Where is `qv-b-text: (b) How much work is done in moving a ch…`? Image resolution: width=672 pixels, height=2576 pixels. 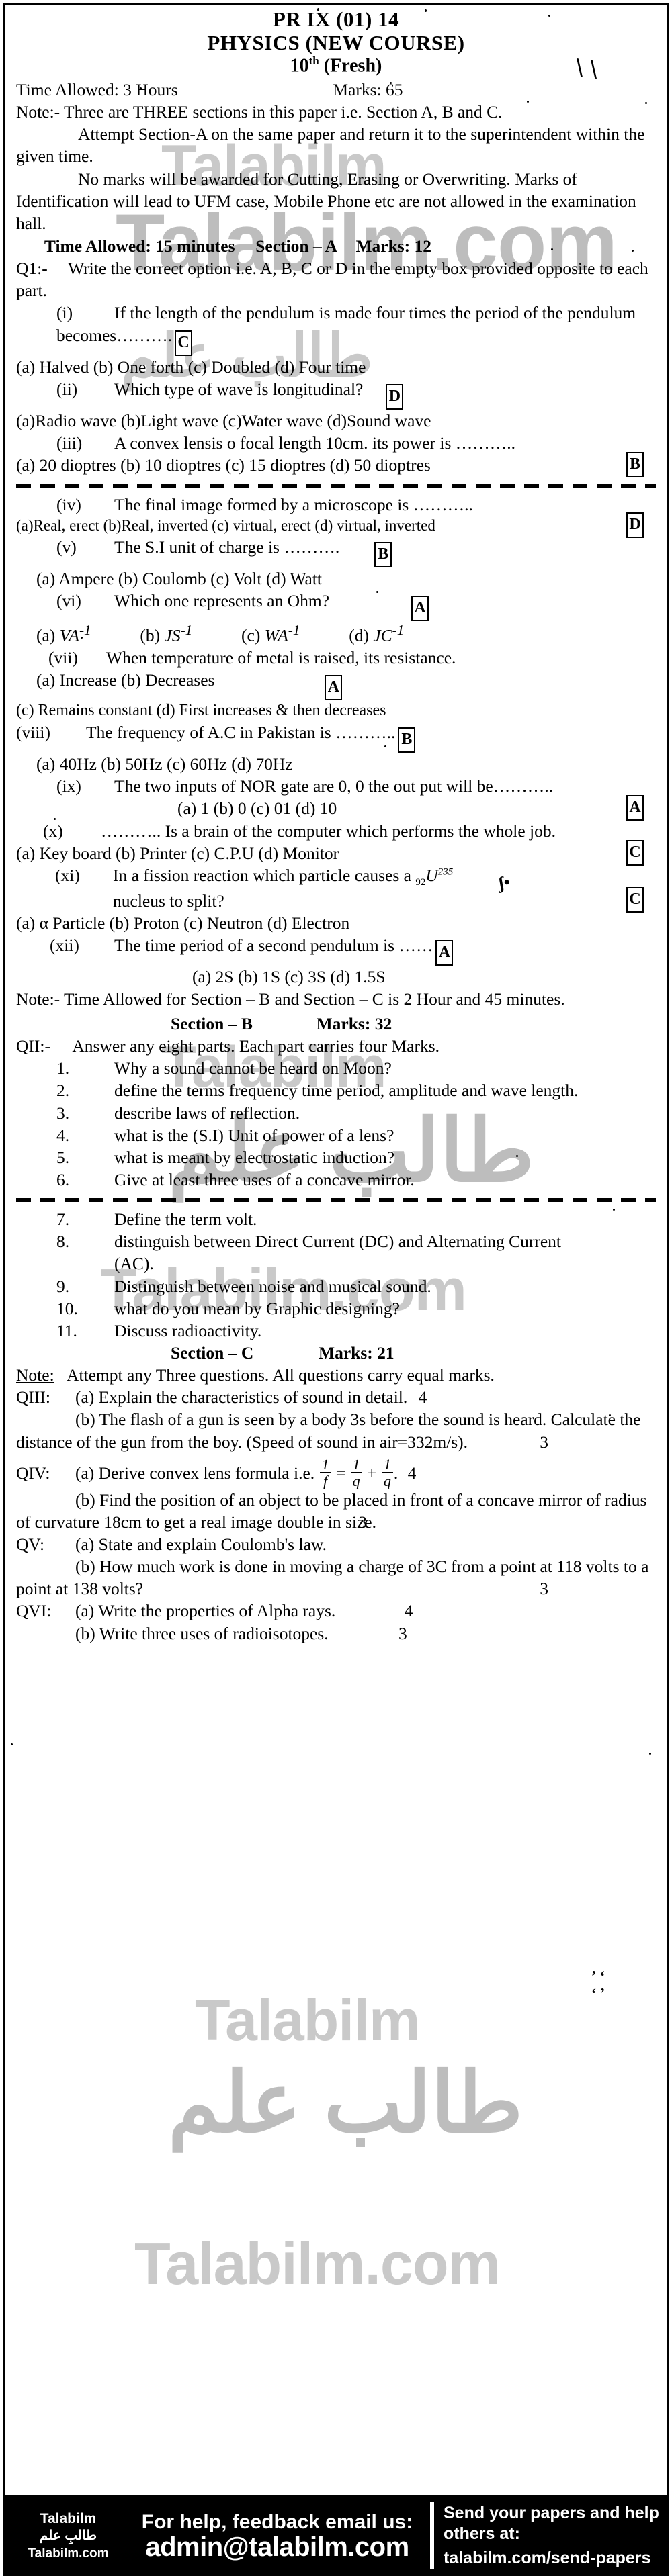 qv-b-text: (b) How much work is done in moving a ch… is located at coordinates (333, 1578).